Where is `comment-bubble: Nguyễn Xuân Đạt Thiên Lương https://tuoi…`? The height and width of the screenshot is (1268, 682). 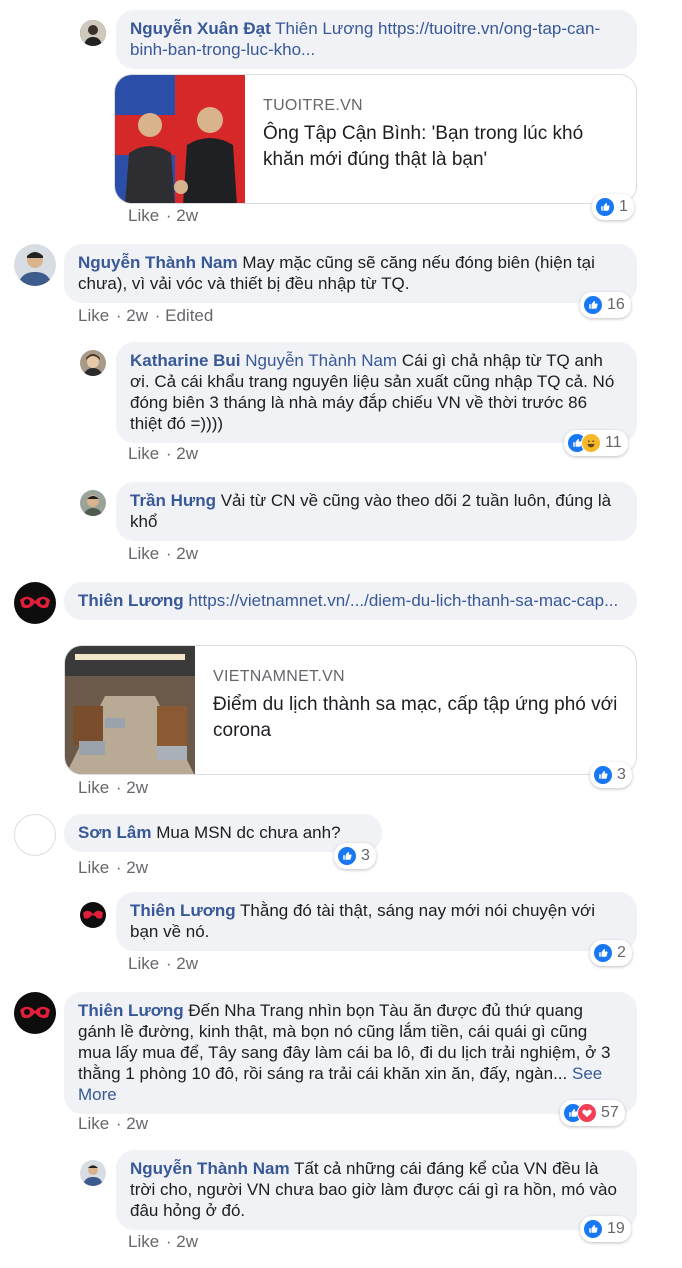
comment-bubble: Nguyễn Xuân Đạt Thiên Lương https://tuoi… is located at coordinates (376, 39).